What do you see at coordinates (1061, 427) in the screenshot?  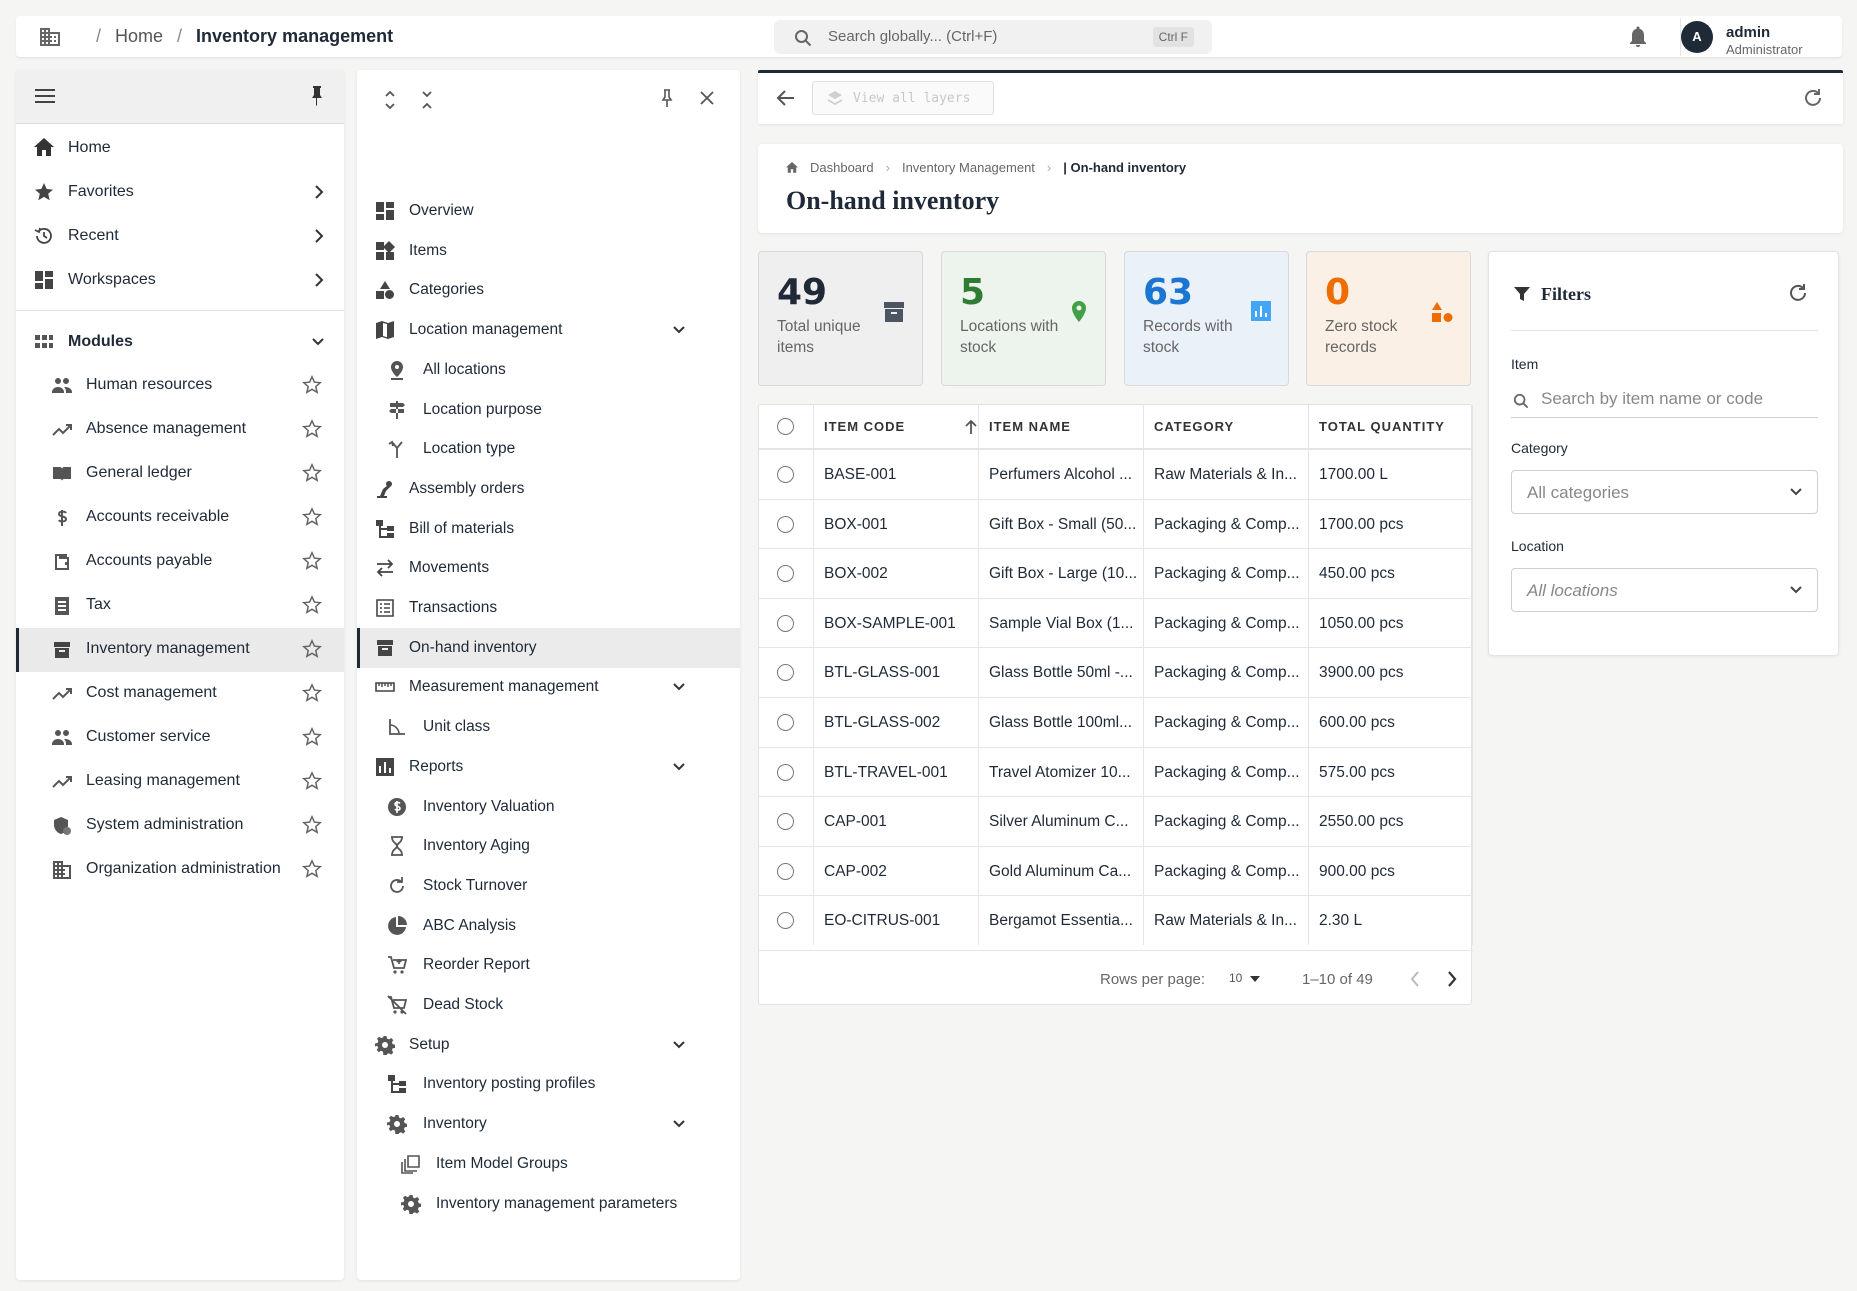 I see `column-header-item-name: ITEM NAME` at bounding box center [1061, 427].